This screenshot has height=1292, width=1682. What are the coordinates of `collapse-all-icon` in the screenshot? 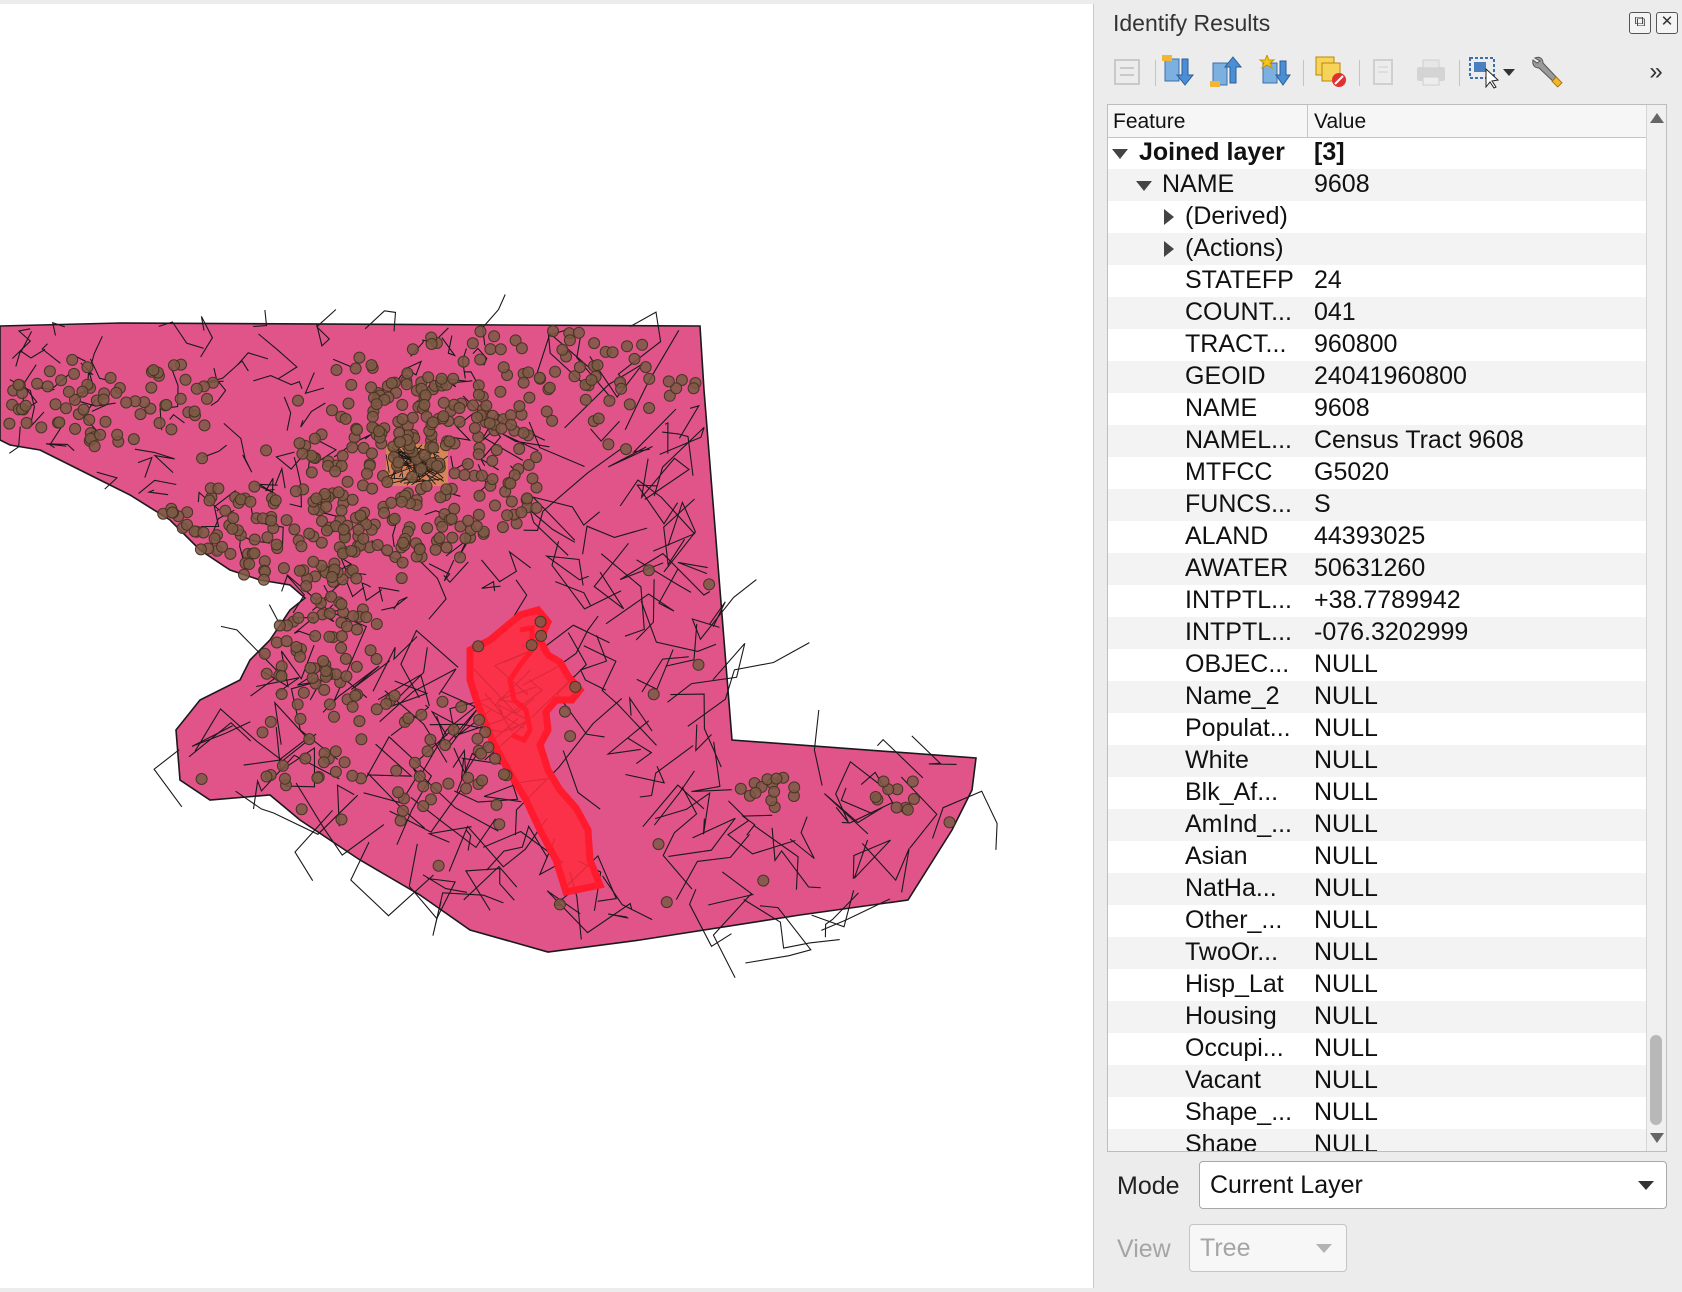 It's located at (1227, 72).